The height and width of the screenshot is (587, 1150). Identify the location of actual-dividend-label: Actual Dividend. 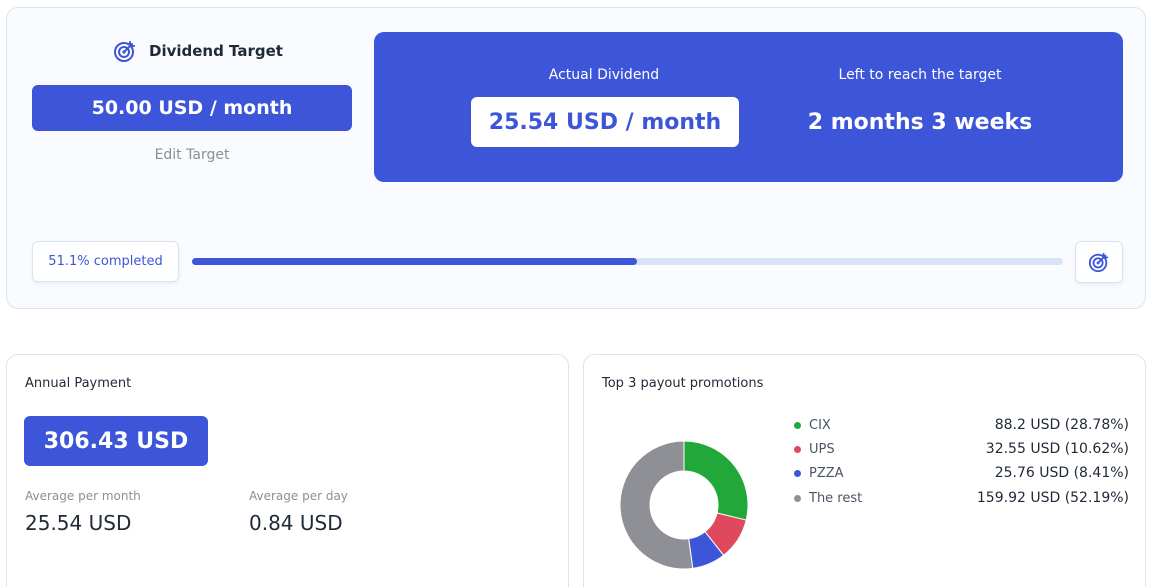
(604, 75).